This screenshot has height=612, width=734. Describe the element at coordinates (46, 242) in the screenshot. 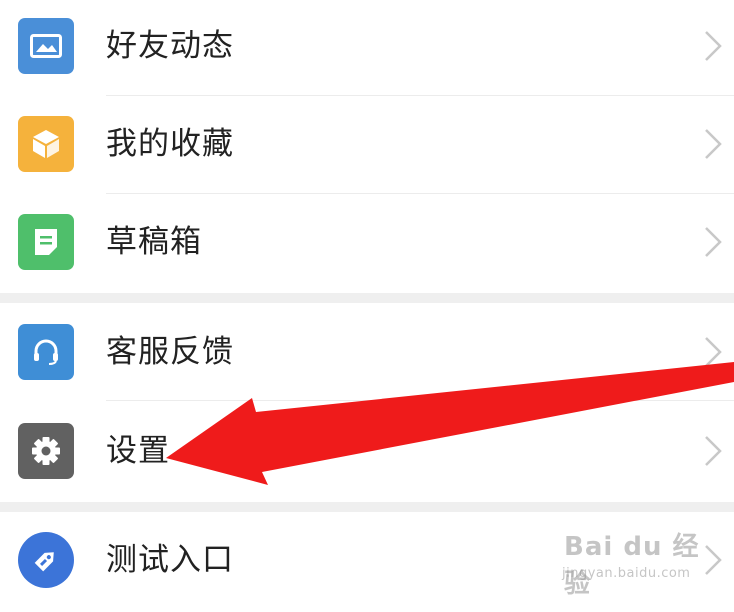

I see `document-icon` at that location.